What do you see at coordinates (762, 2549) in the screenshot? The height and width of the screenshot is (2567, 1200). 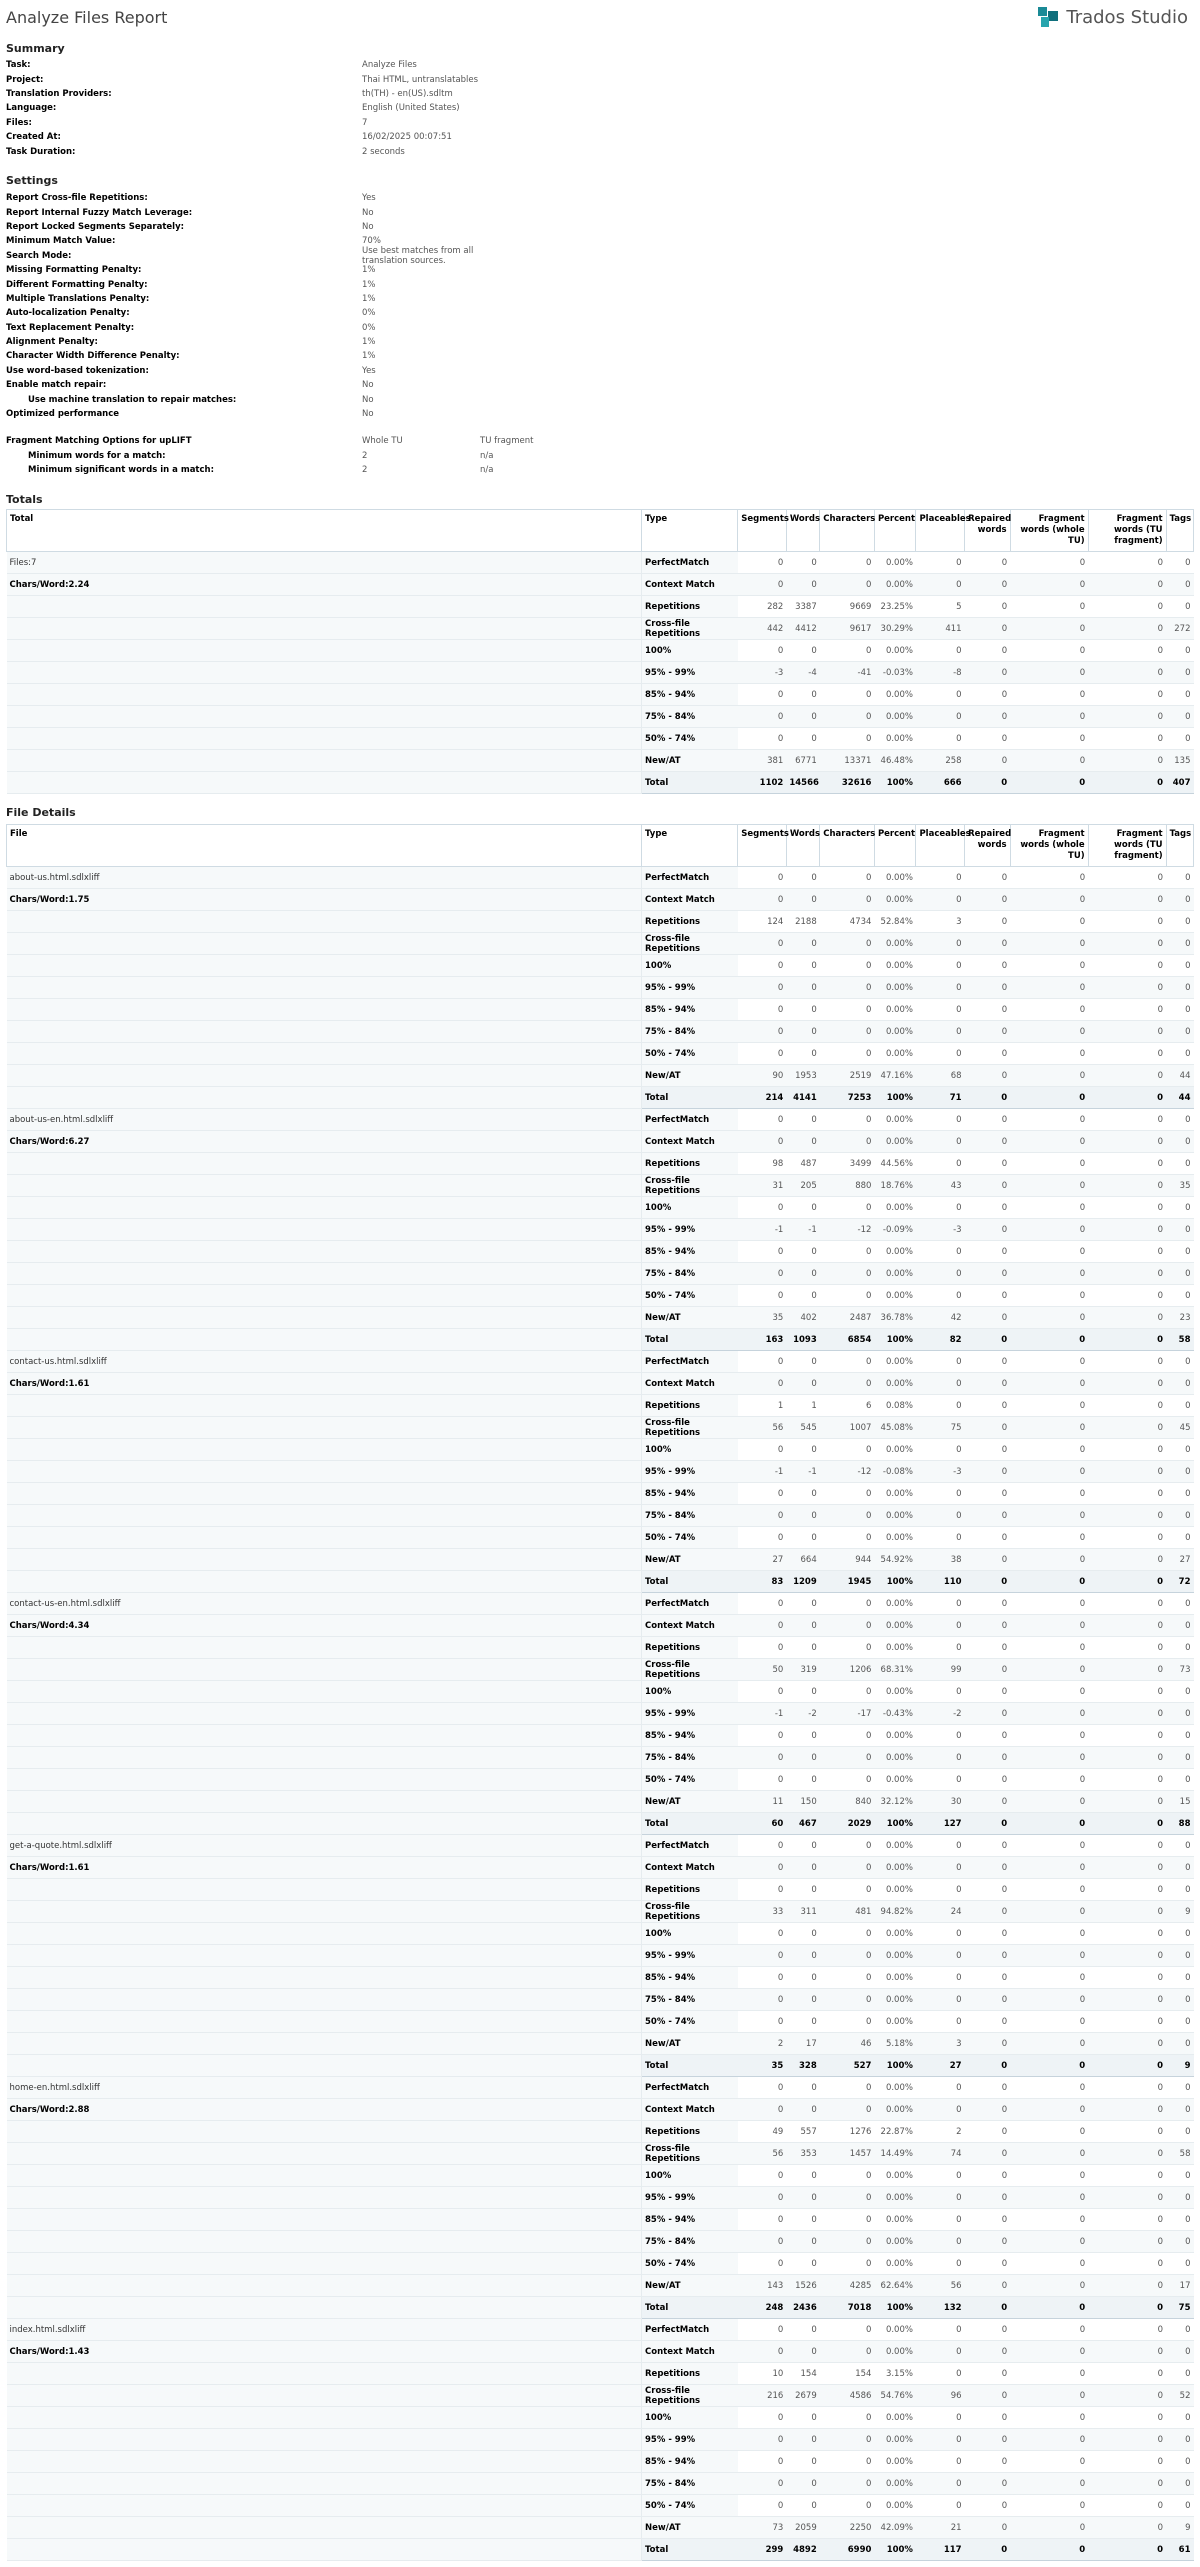 I see `value-cell: 299` at bounding box center [762, 2549].